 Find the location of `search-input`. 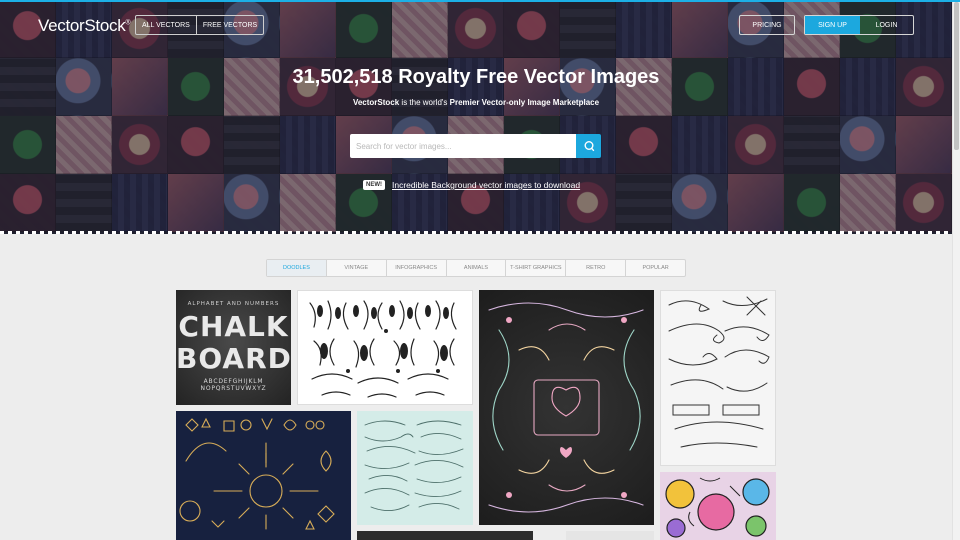

search-input is located at coordinates (463, 146).